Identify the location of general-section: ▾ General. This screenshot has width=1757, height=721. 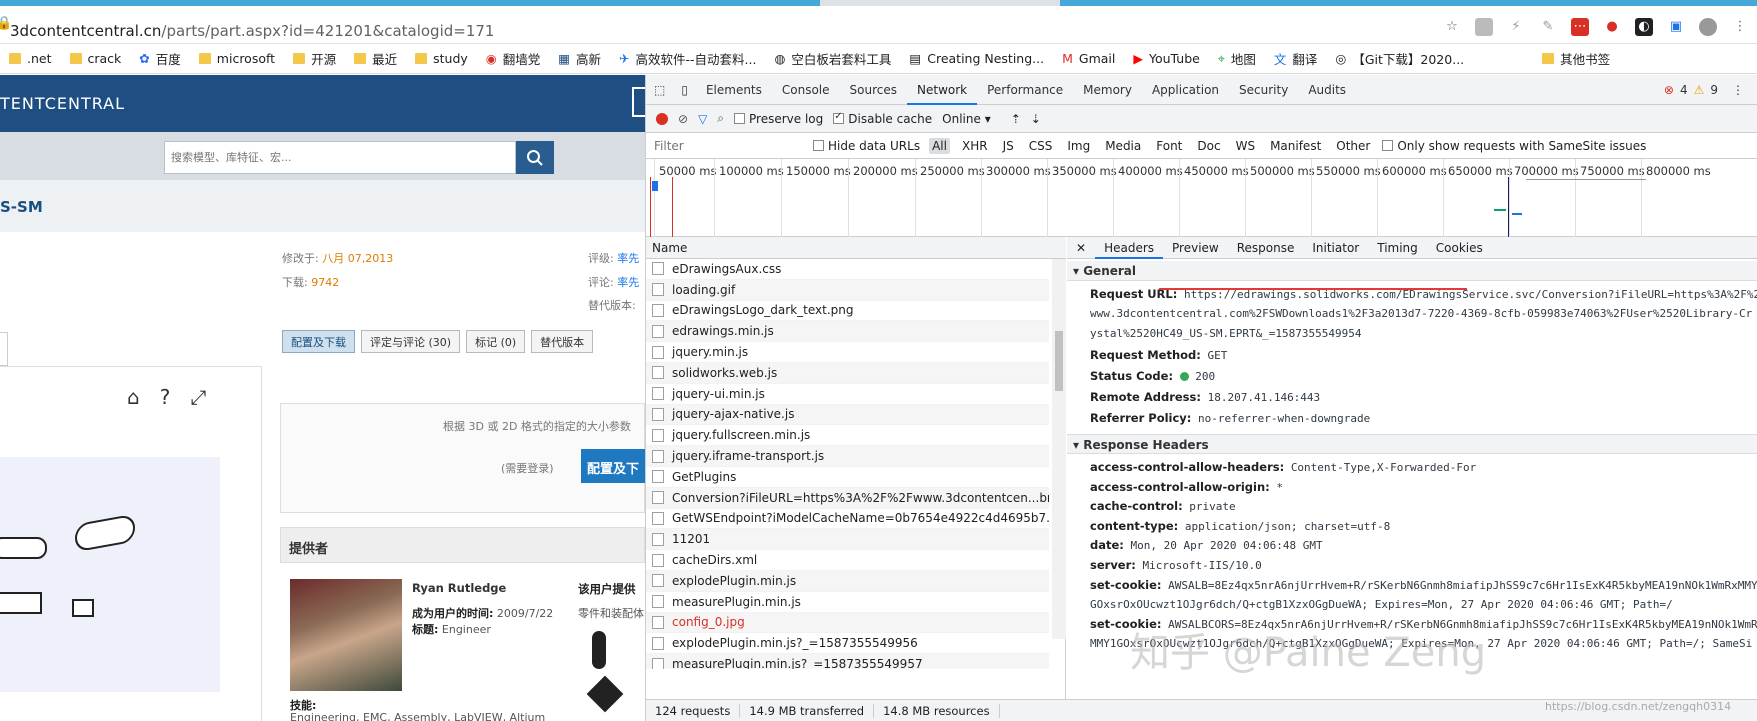
(1412, 271).